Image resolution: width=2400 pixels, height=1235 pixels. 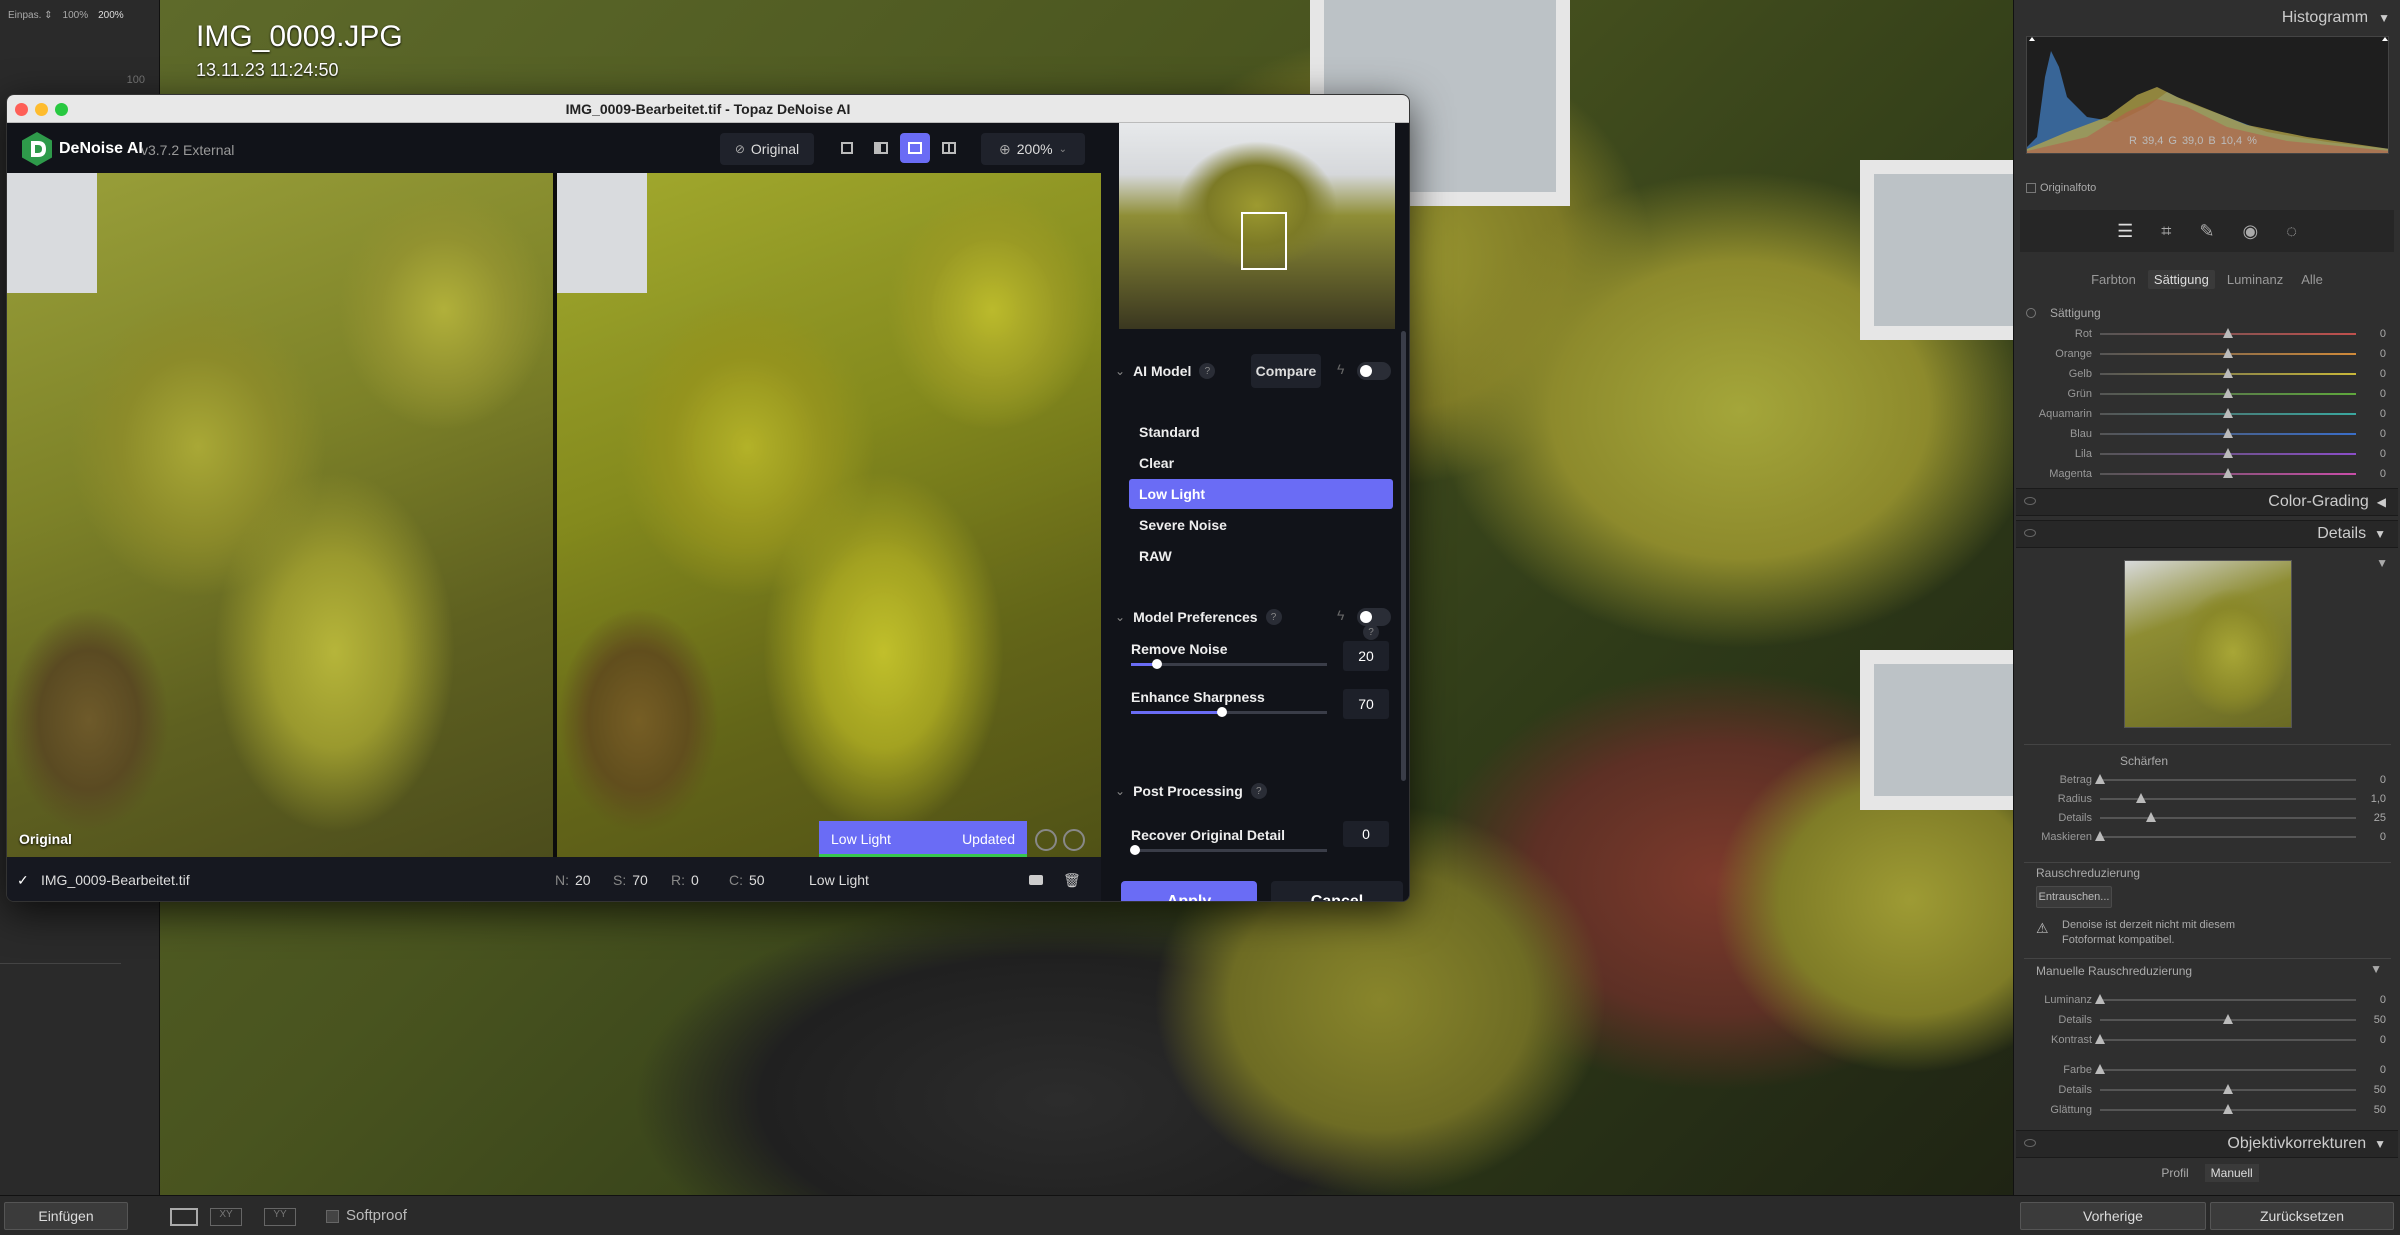 I want to click on slider-row: Gelb 0, so click(x=2205, y=374).